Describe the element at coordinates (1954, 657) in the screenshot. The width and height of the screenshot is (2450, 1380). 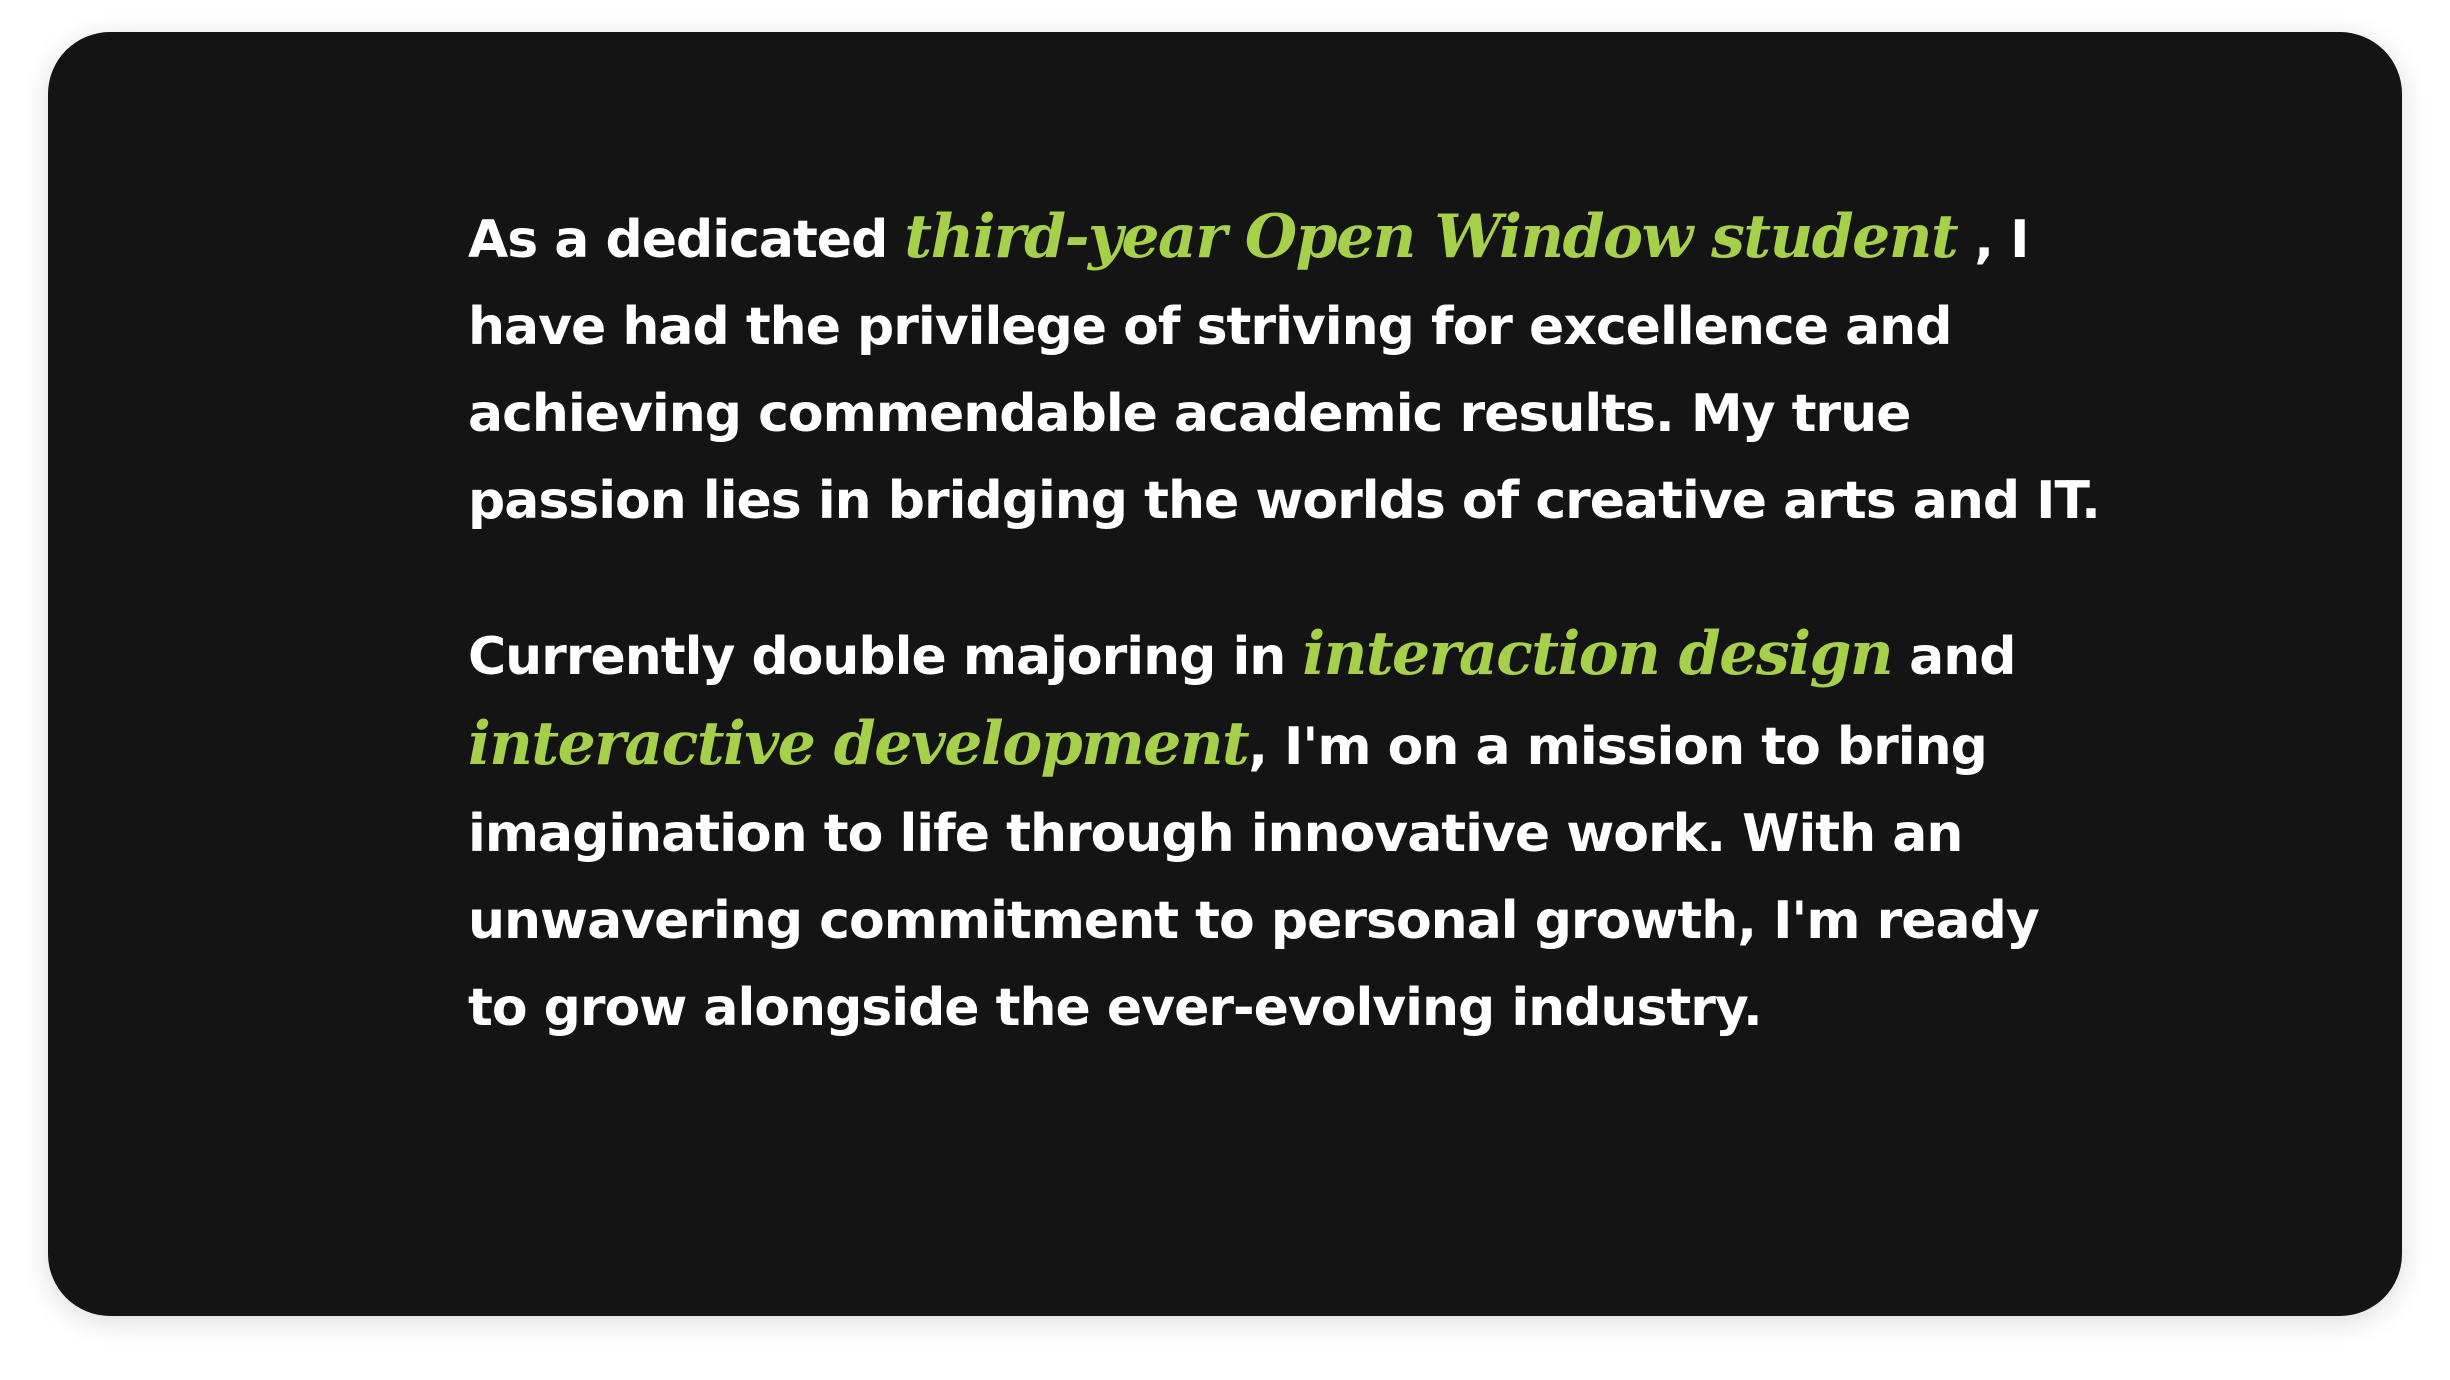
I see `paragraph-2-middle: and` at that location.